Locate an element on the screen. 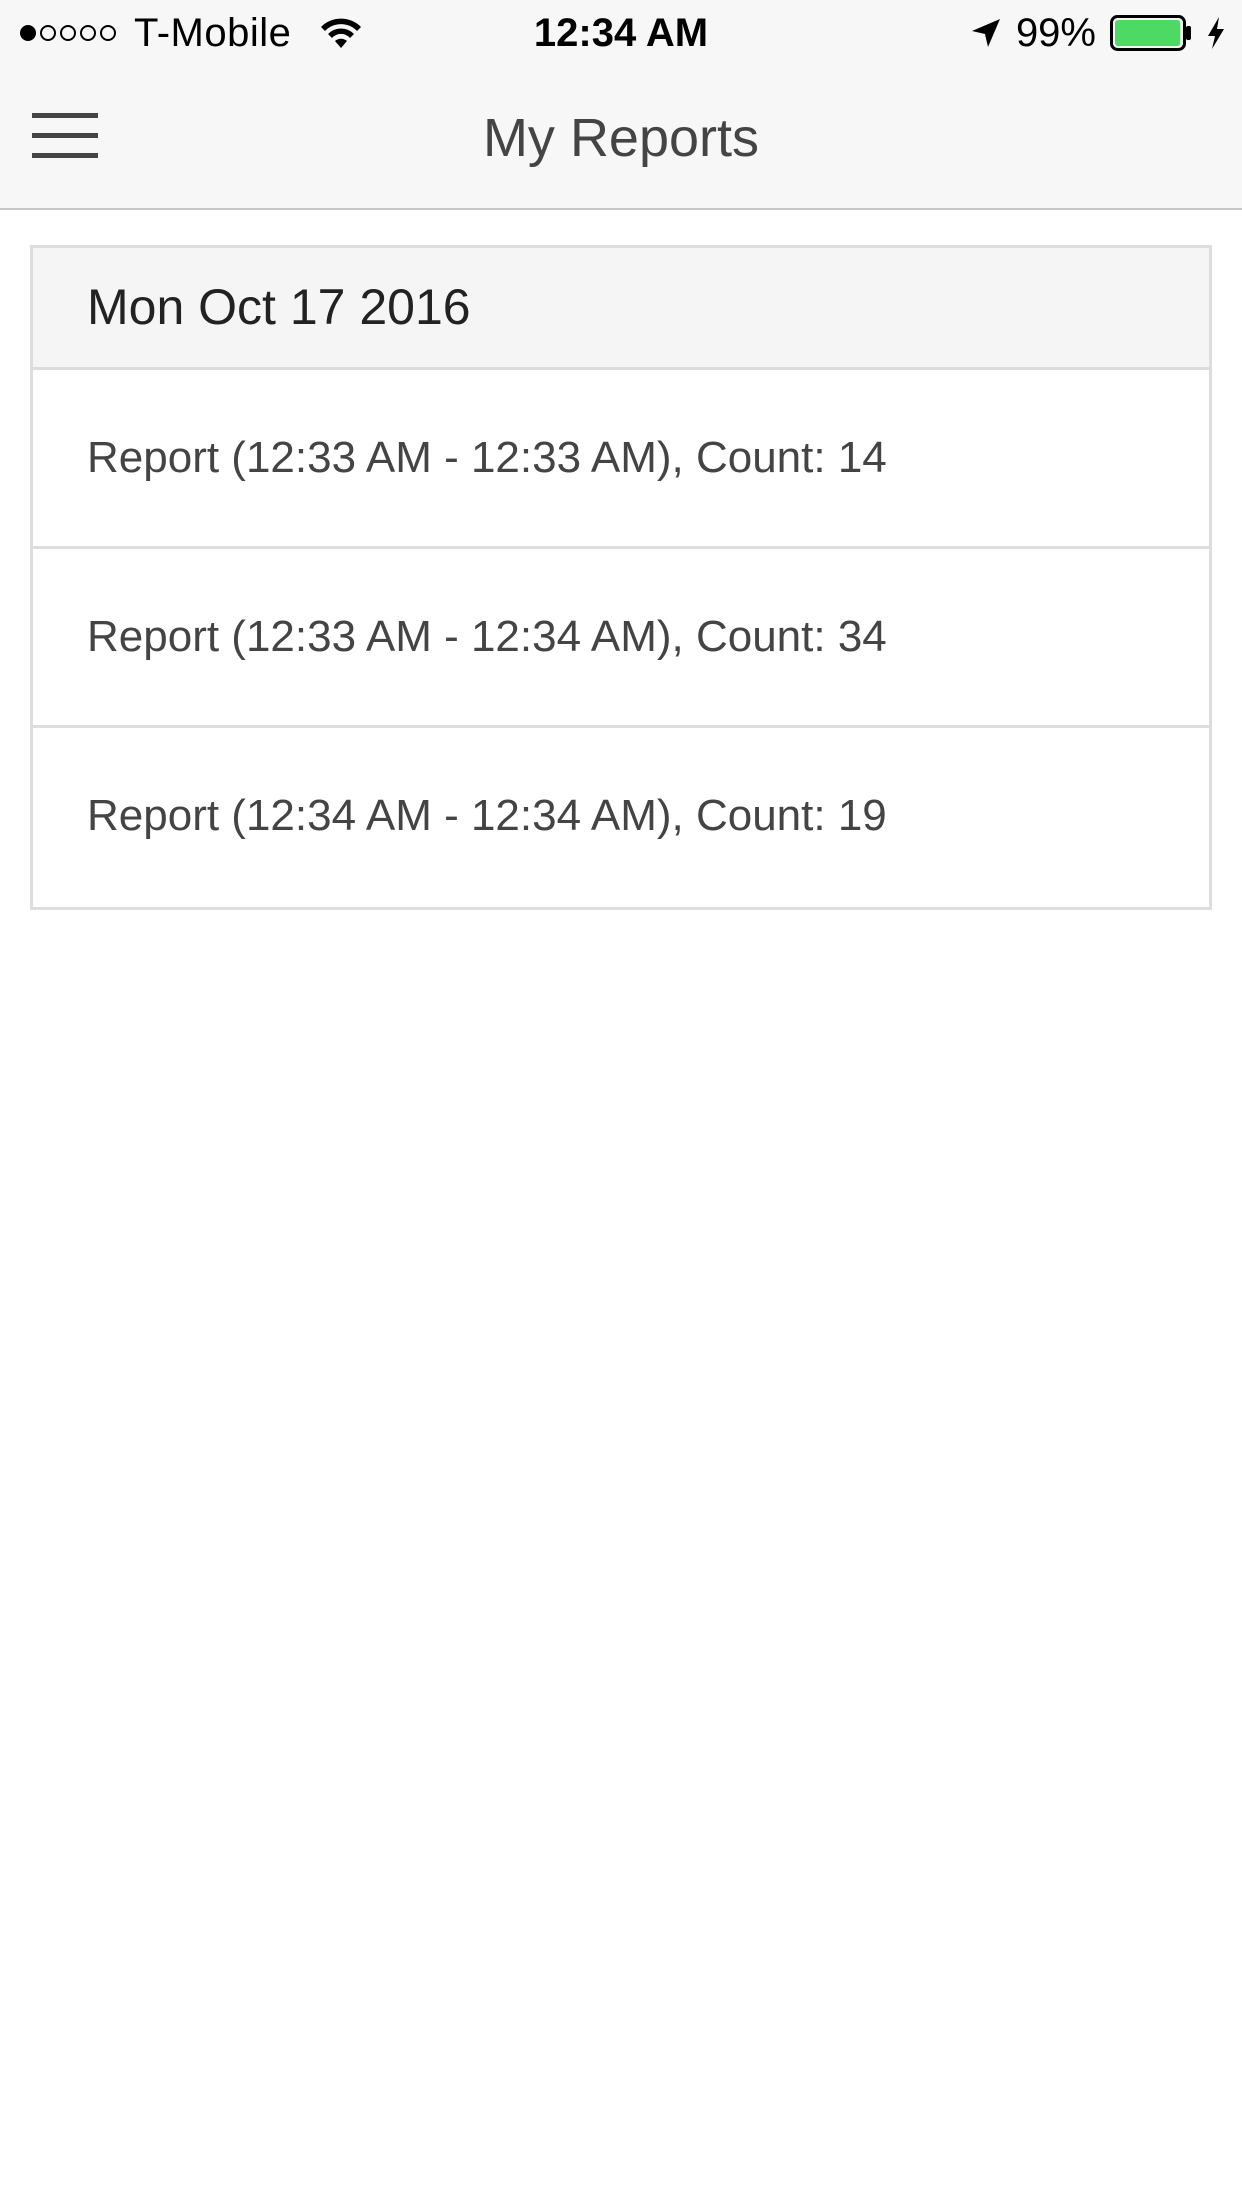  battery-fill is located at coordinates (1148, 33).